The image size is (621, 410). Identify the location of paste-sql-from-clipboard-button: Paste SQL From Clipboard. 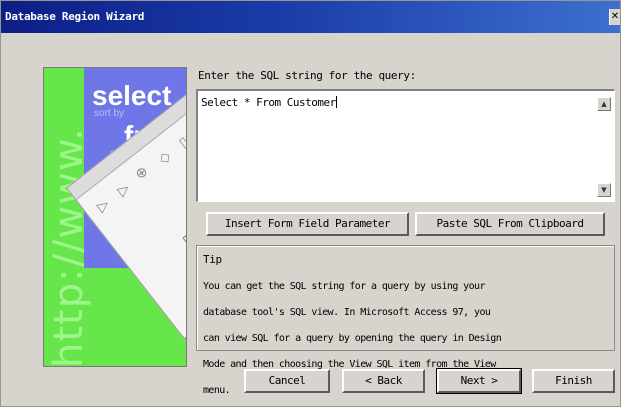
(510, 224).